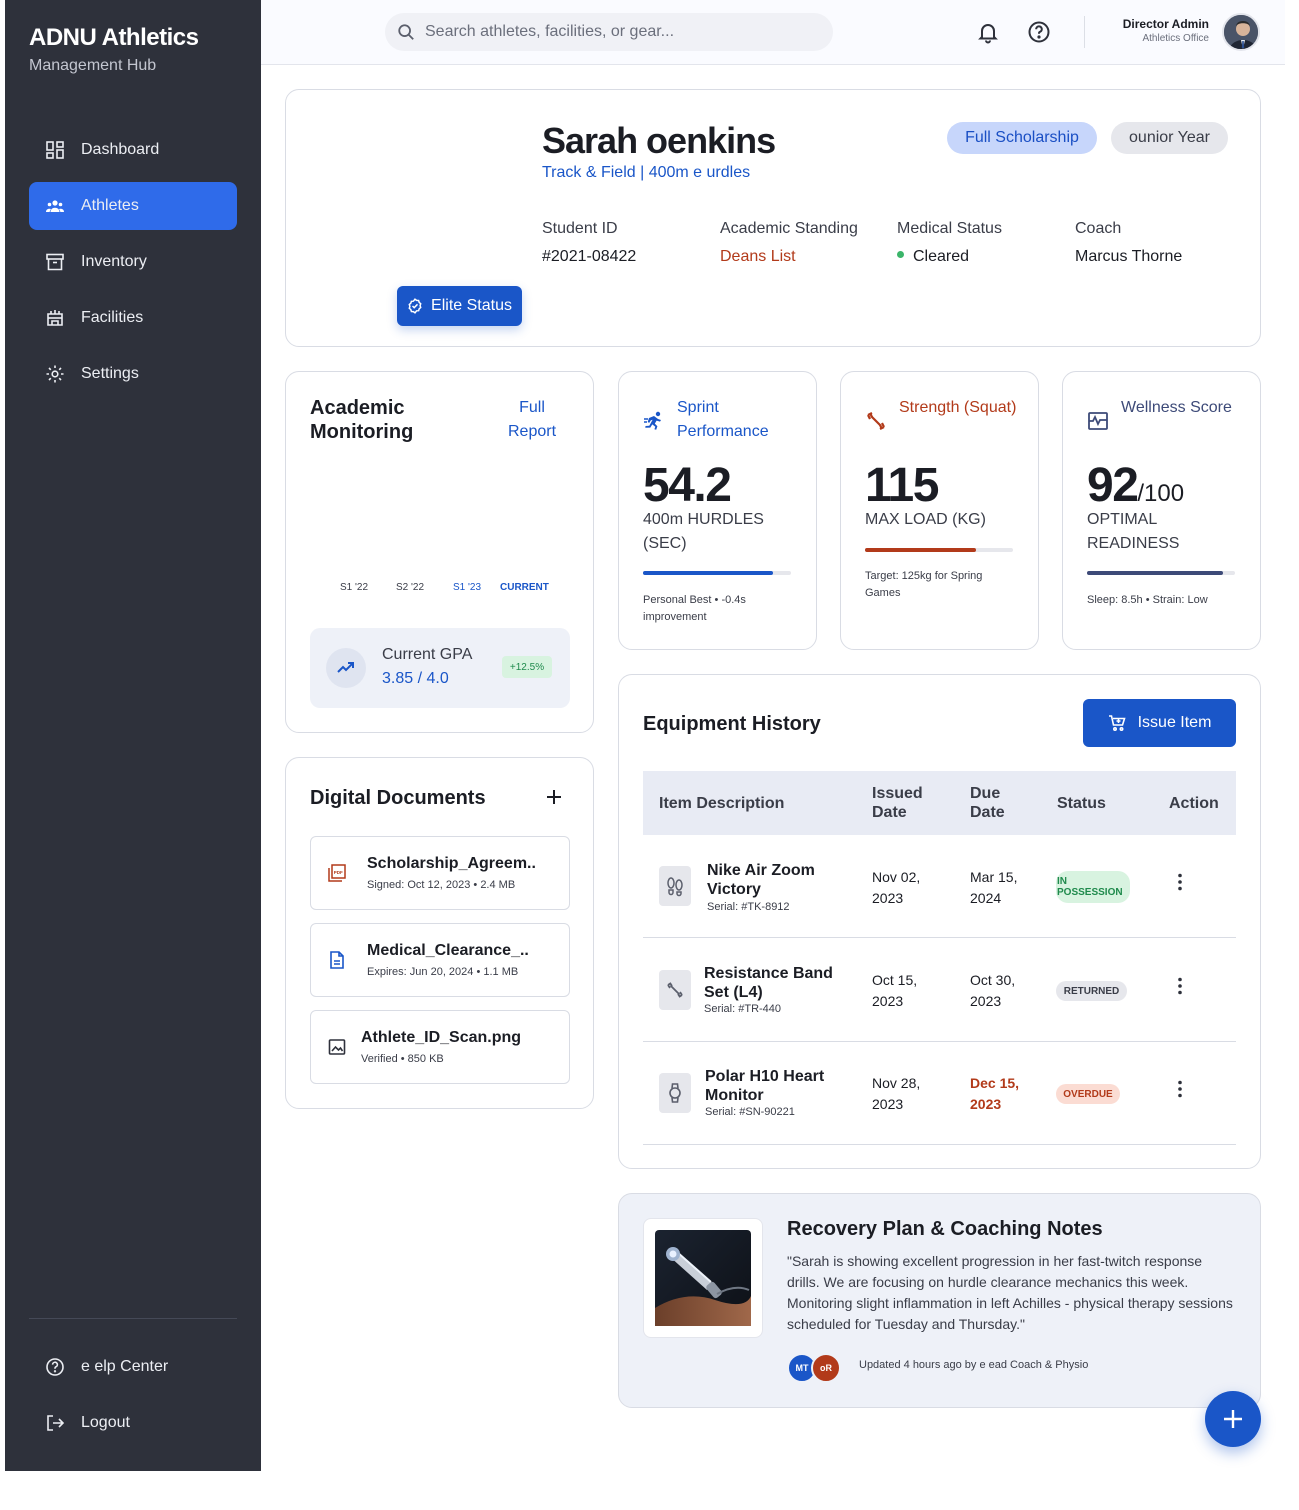 Image resolution: width=1299 pixels, height=1510 pixels. What do you see at coordinates (826, 1368) in the screenshot?
I see `avatar: oR` at bounding box center [826, 1368].